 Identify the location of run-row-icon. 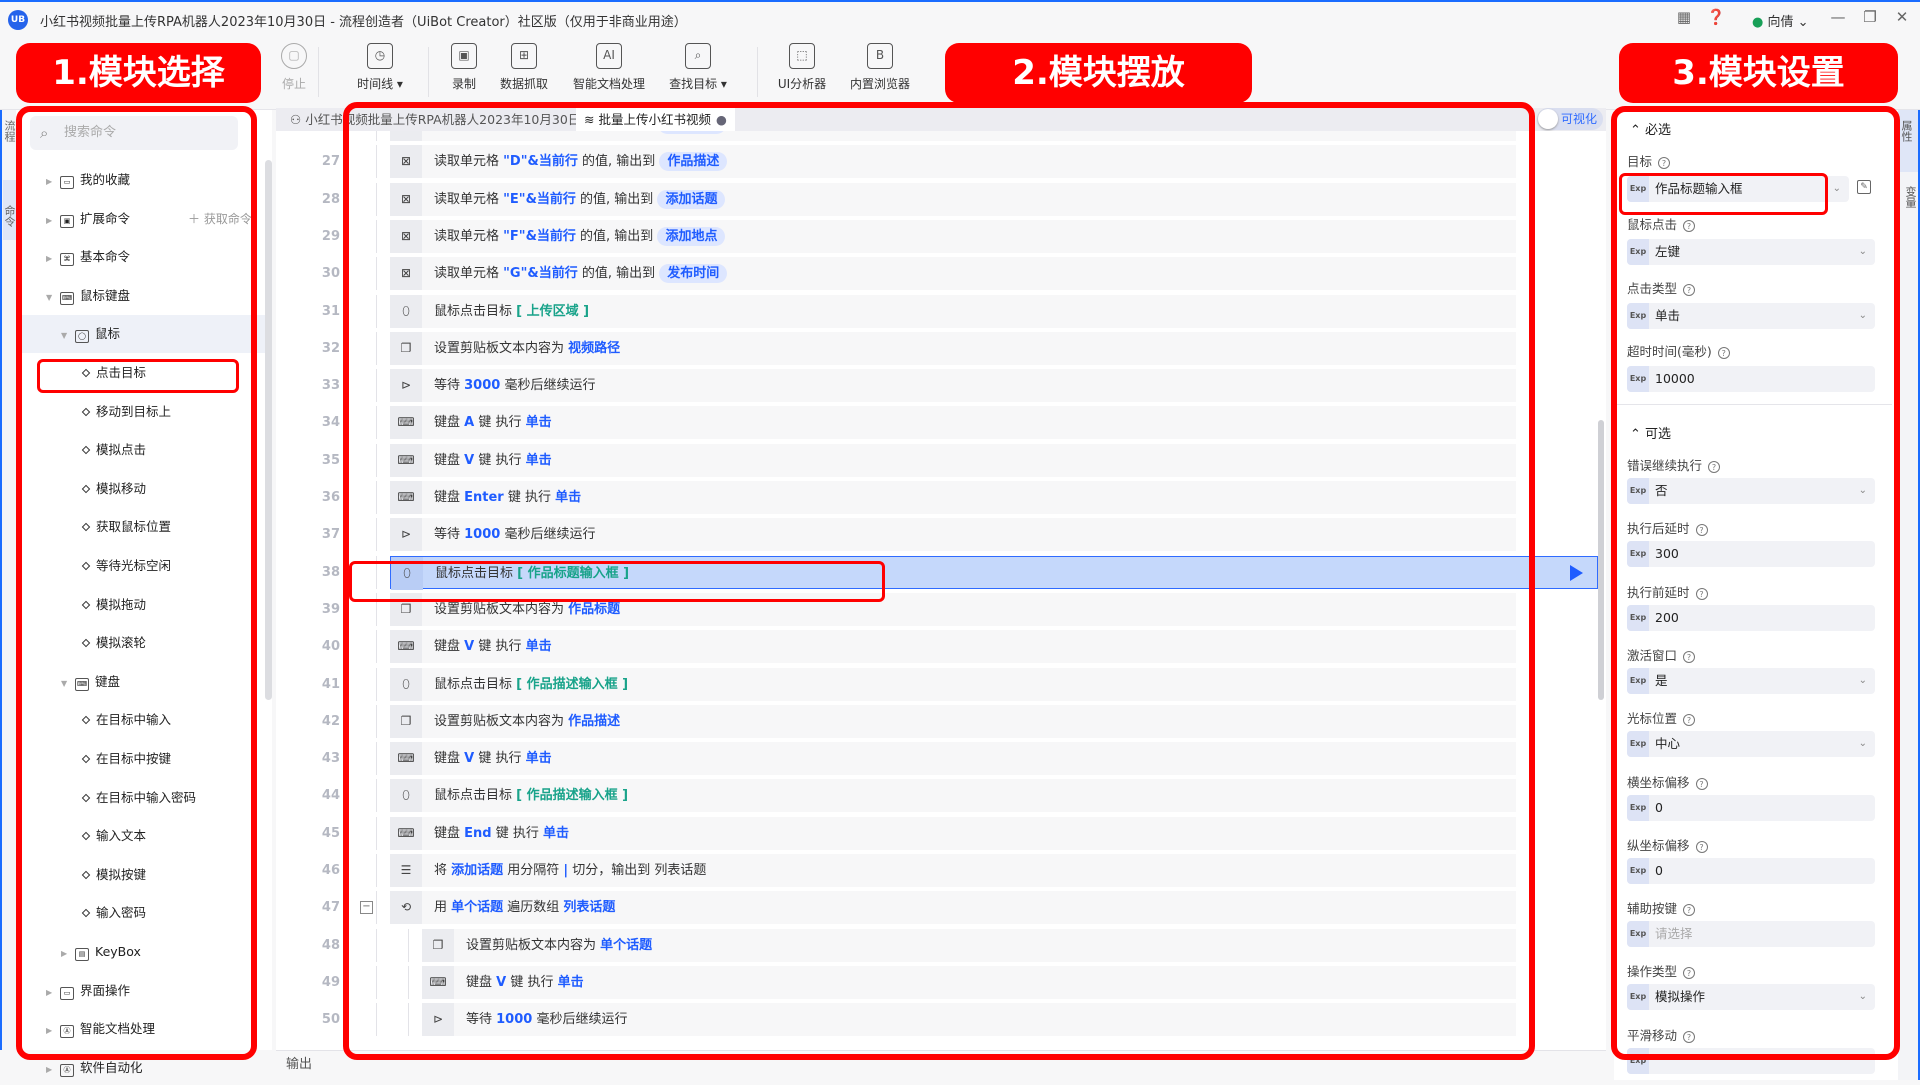
(1576, 572).